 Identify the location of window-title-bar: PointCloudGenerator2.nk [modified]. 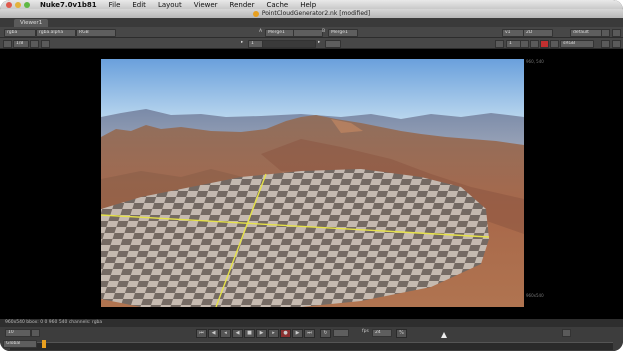
(311, 13).